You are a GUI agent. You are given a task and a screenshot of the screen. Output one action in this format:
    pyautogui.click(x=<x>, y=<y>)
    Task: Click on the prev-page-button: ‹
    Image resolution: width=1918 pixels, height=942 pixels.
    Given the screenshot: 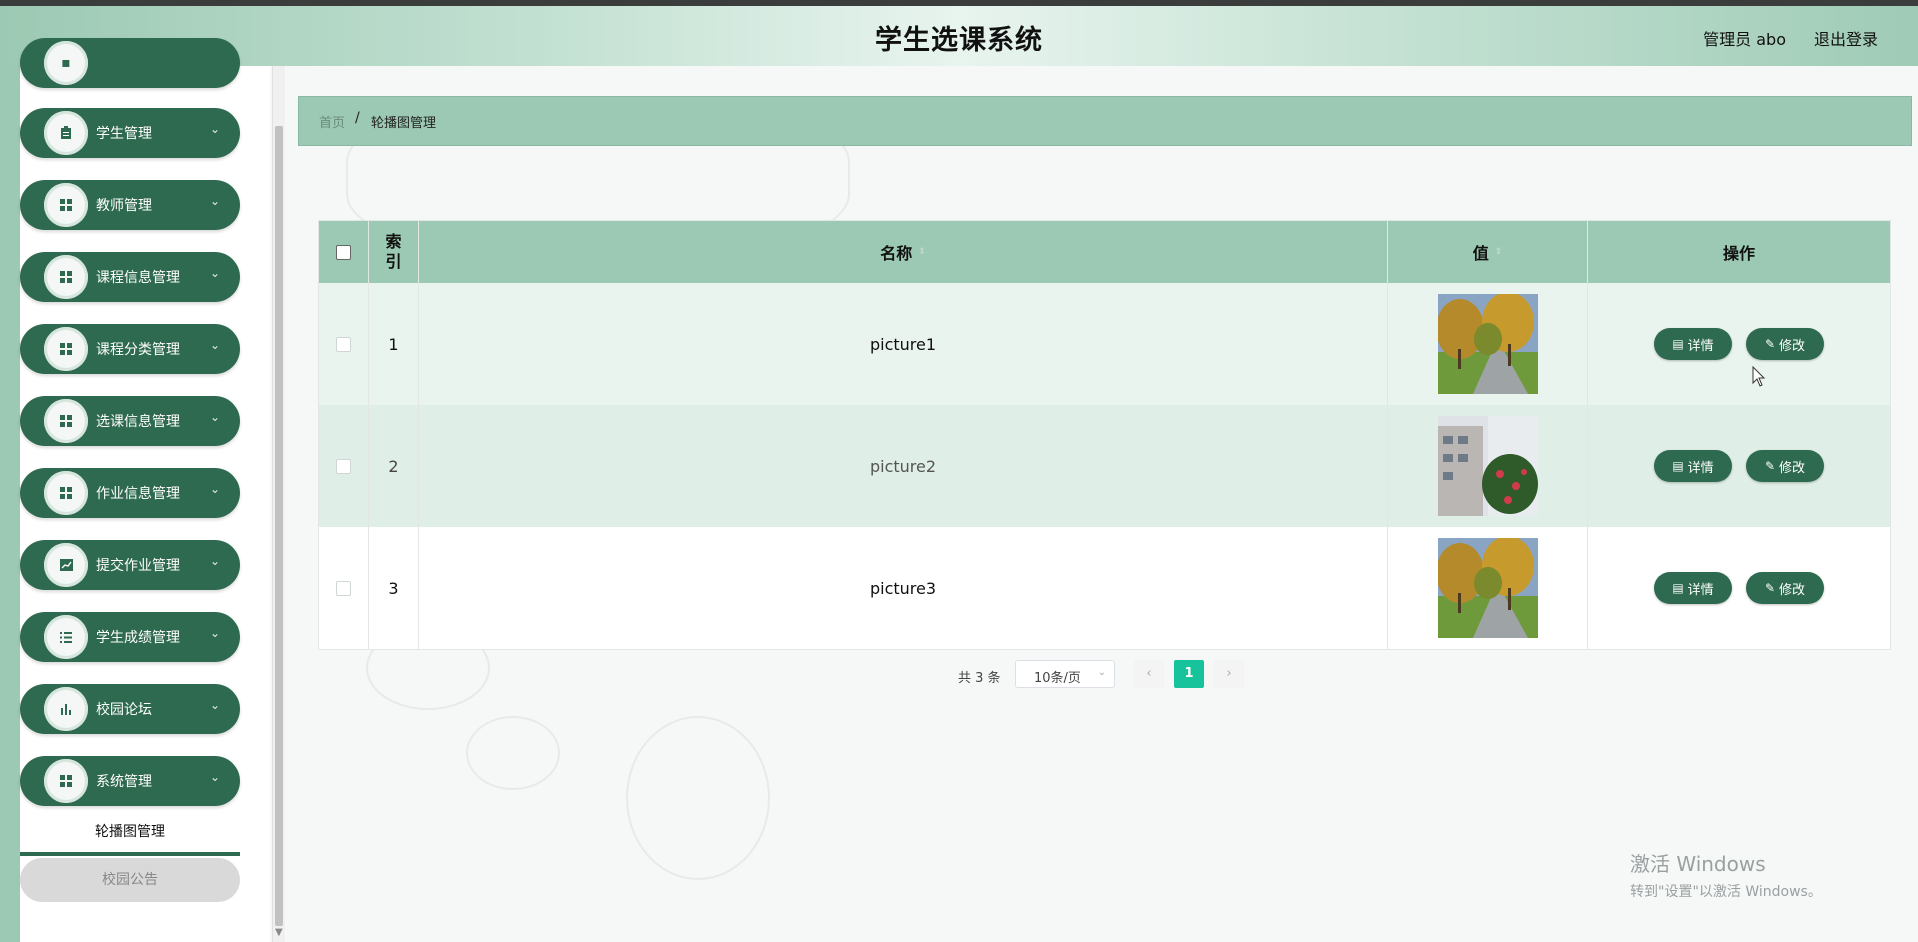 What is the action you would take?
    pyautogui.click(x=1149, y=674)
    